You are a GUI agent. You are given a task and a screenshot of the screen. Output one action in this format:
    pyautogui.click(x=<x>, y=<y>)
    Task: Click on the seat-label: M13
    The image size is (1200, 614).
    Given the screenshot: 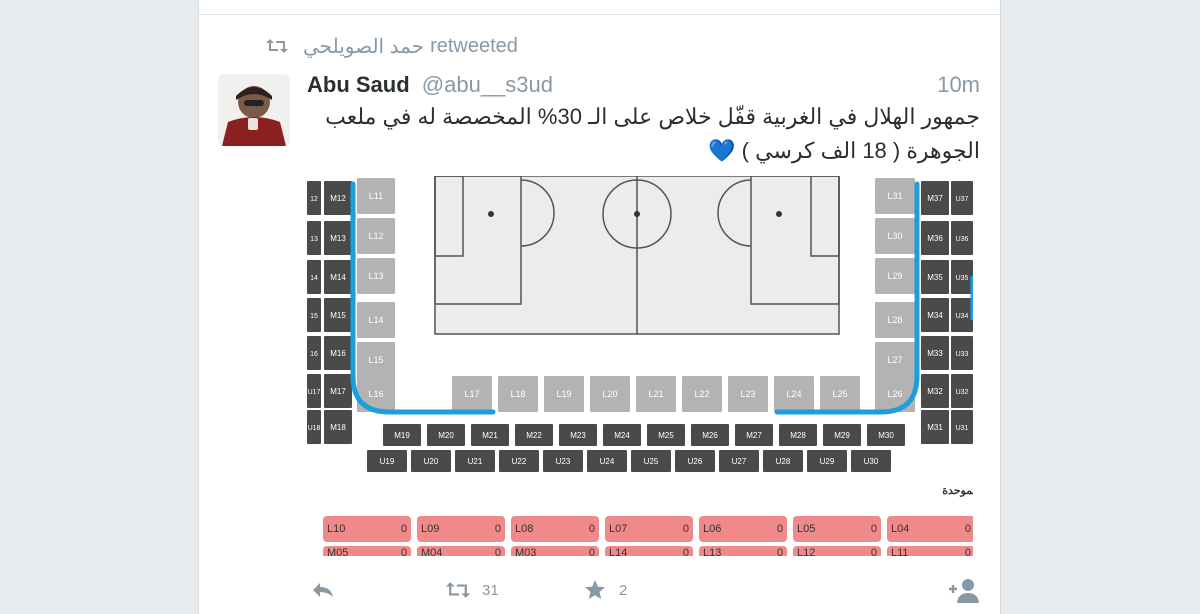 What is the action you would take?
    pyautogui.click(x=338, y=238)
    